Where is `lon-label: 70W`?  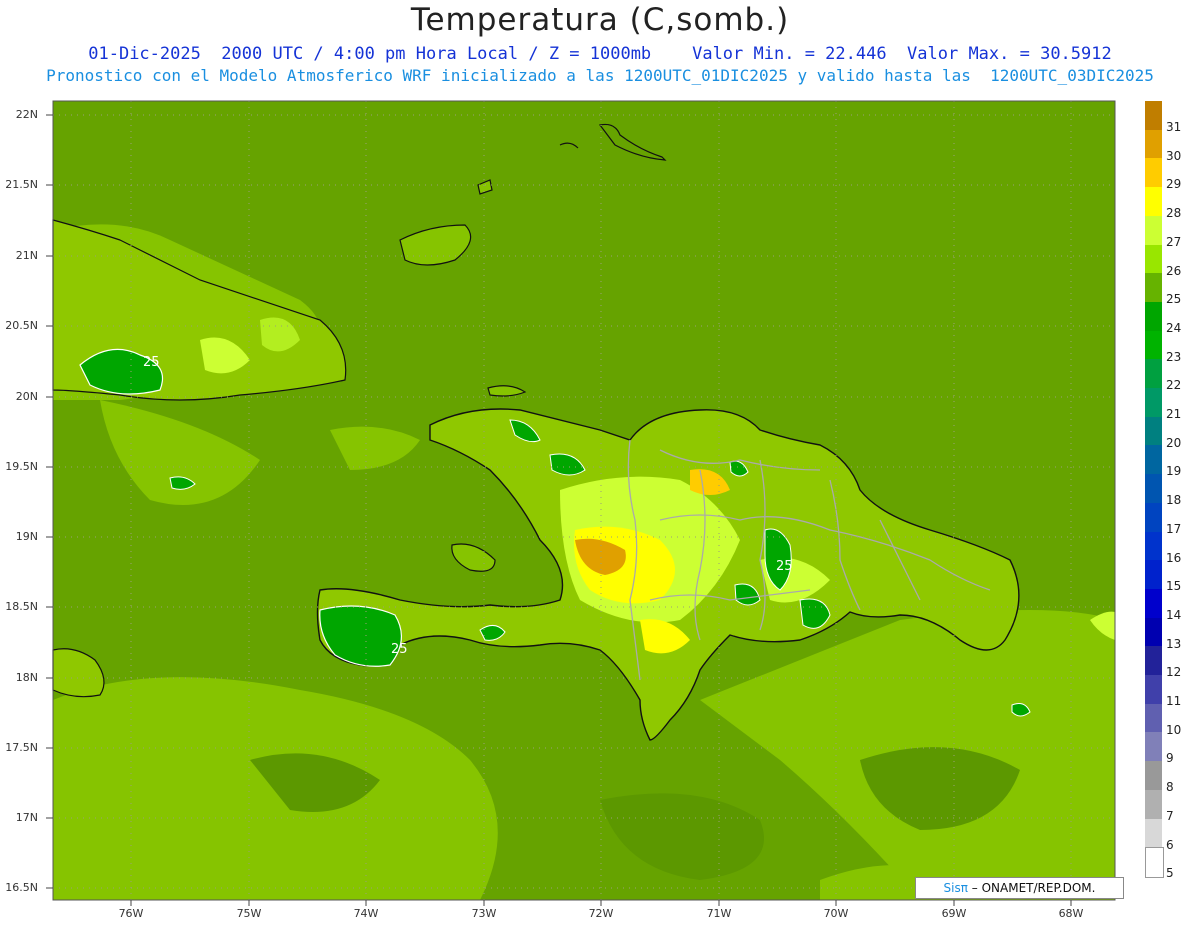
lon-label: 70W is located at coordinates (836, 913).